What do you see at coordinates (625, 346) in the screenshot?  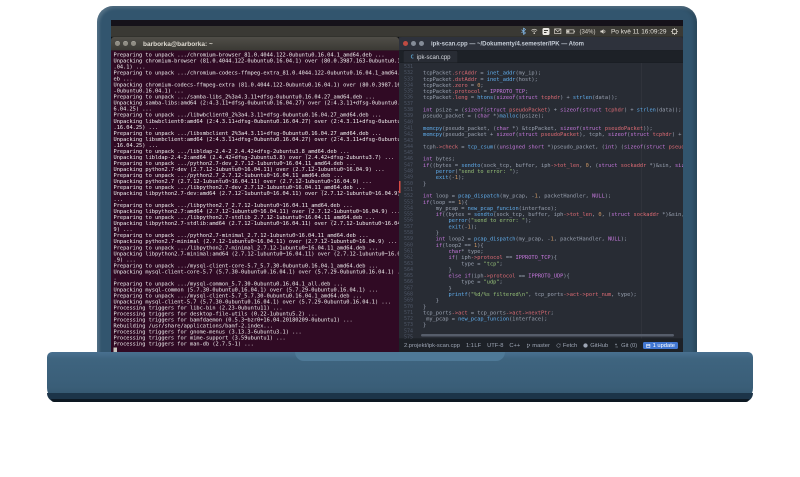 I see `status-git-changes: Git (0)` at bounding box center [625, 346].